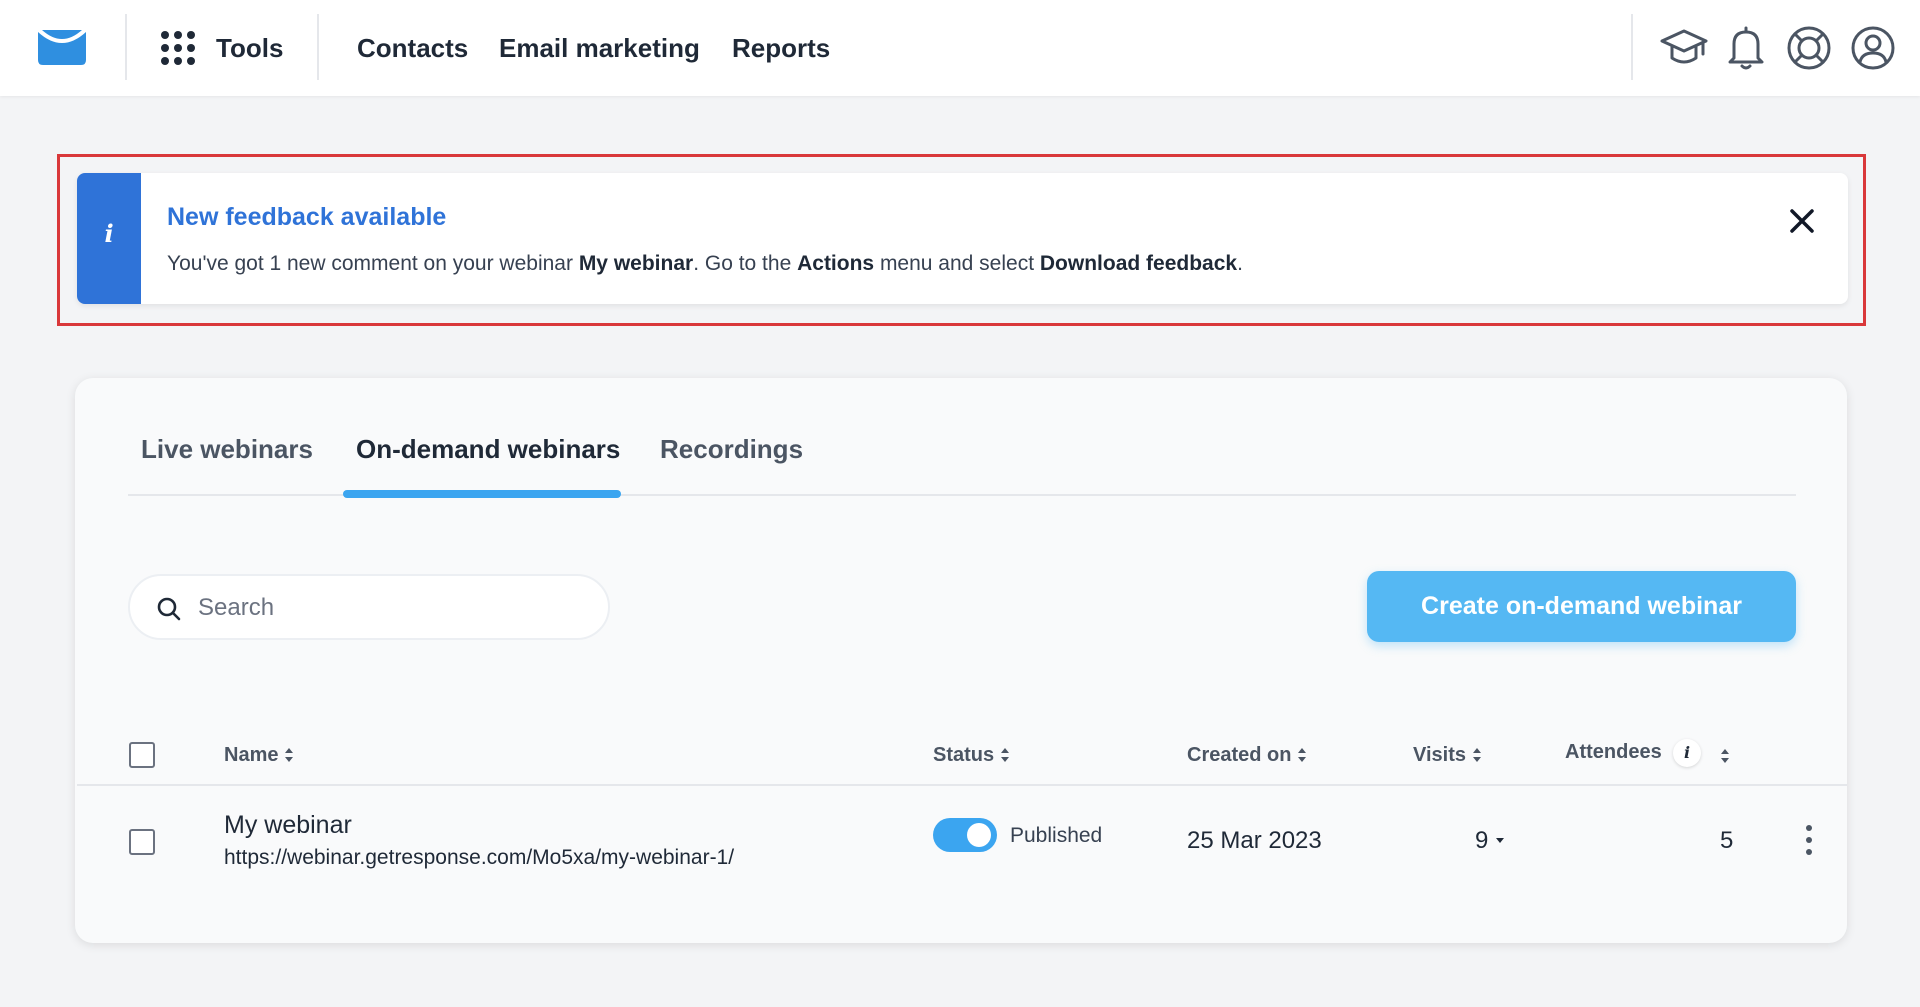 The height and width of the screenshot is (1007, 1920). I want to click on tab-on-demand-webinars: On-demand webinars, so click(488, 449).